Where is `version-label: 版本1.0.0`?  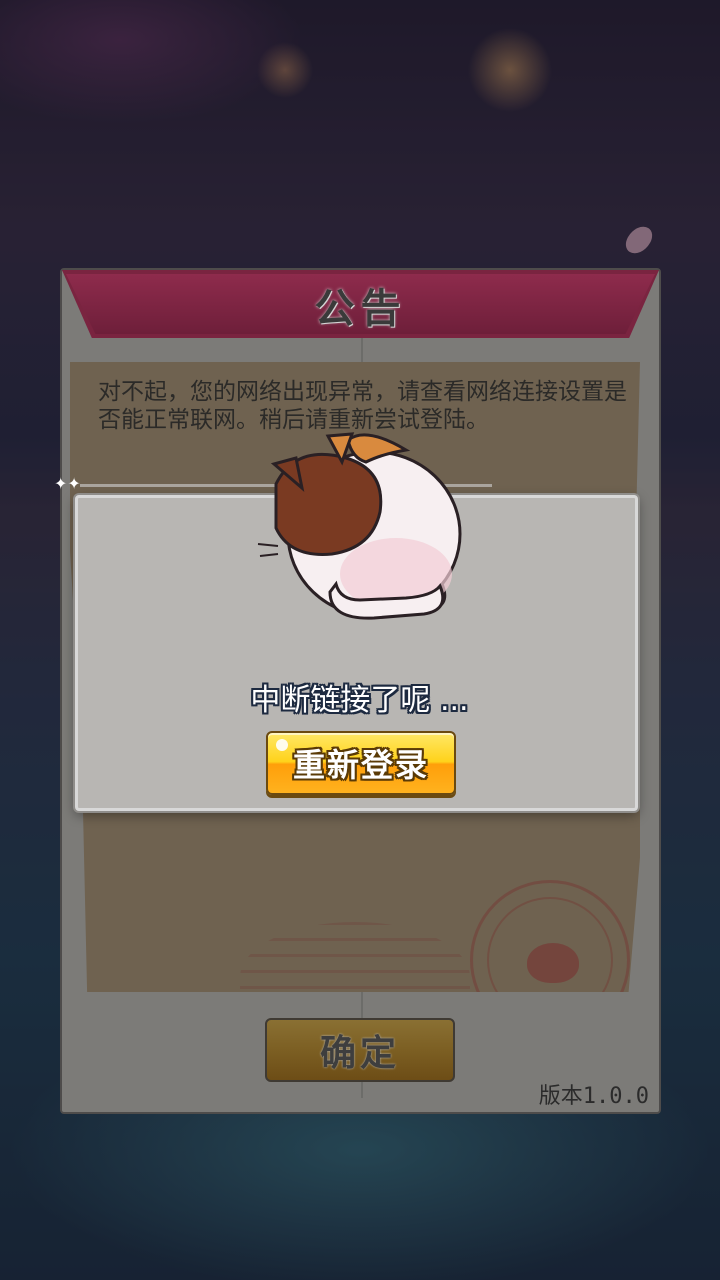 version-label: 版本1.0.0 is located at coordinates (593, 1096).